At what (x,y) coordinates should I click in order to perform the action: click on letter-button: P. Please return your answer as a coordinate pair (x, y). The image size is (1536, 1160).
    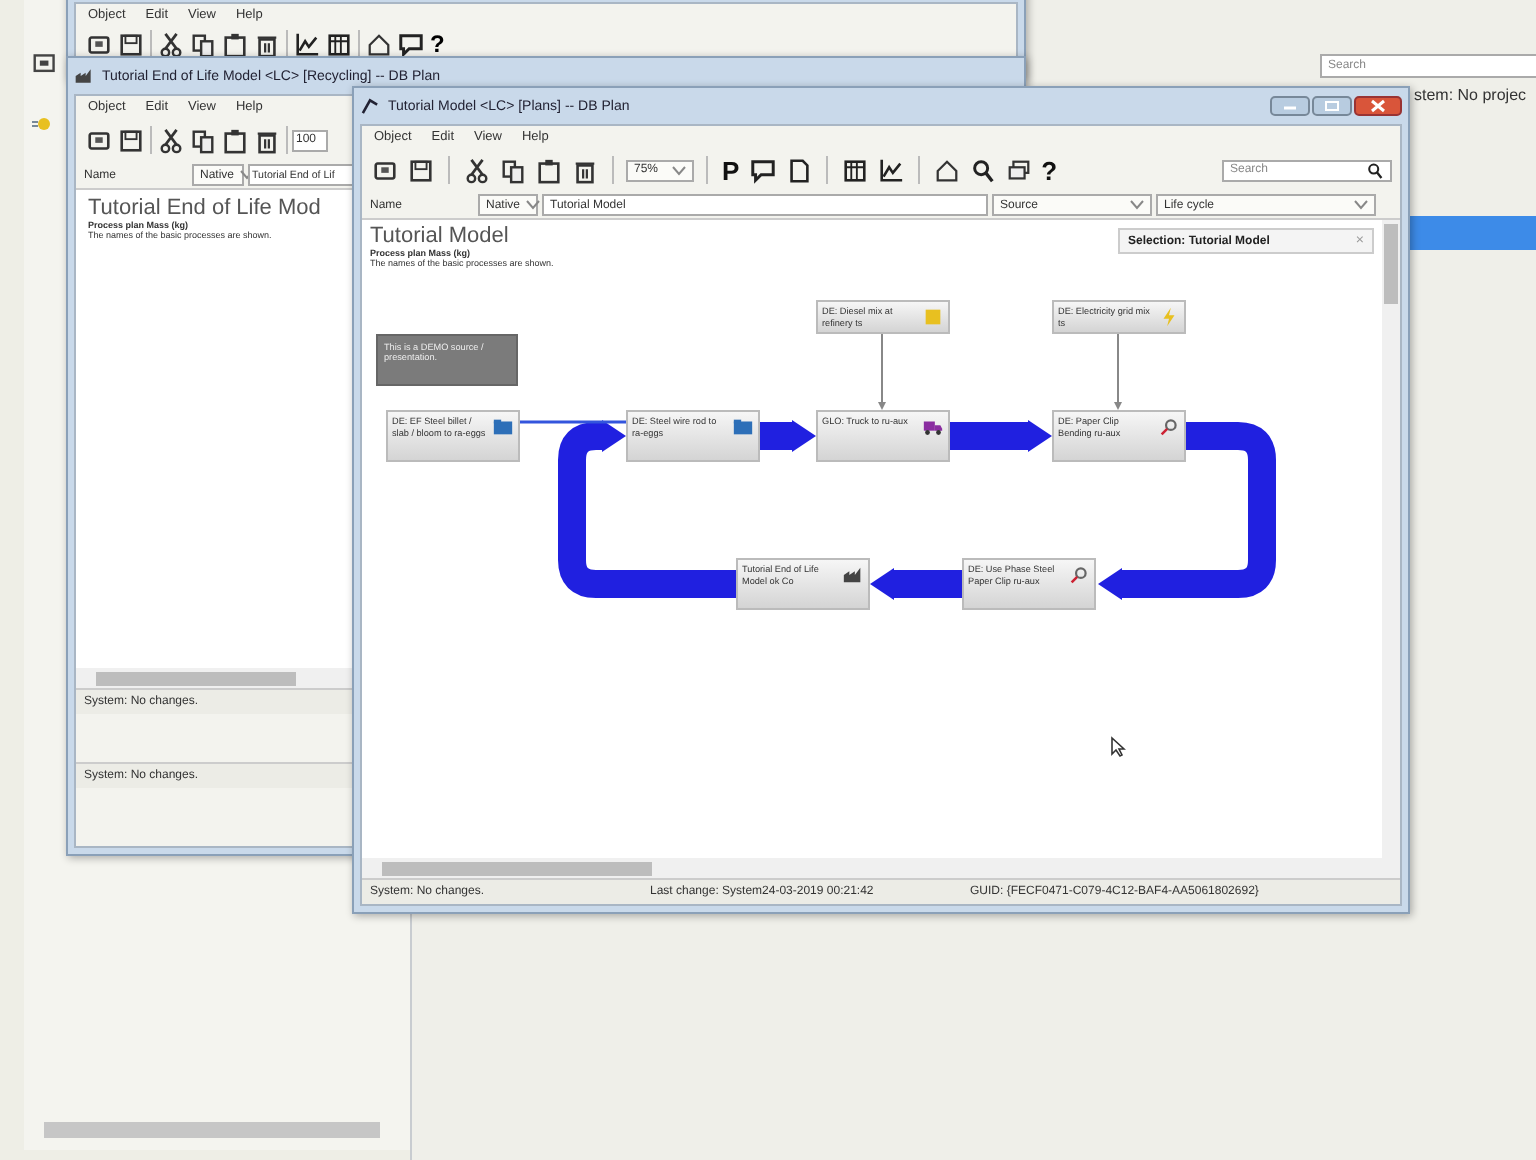
    Looking at the image, I should click on (731, 170).